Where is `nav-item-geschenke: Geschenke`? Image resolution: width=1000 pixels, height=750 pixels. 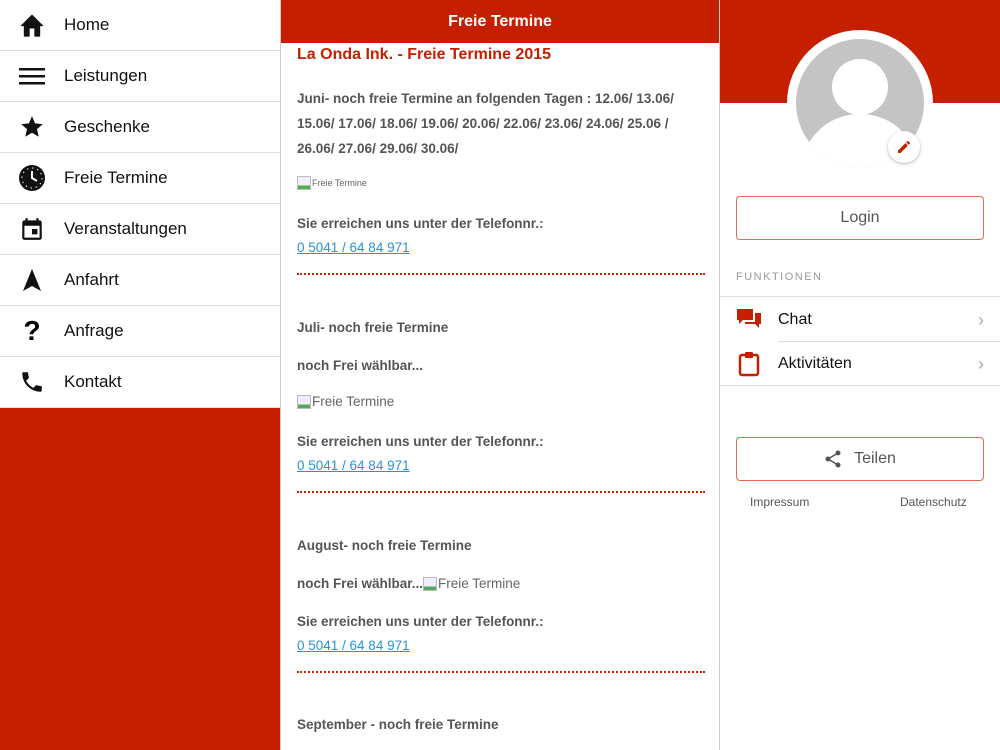
nav-item-geschenke: Geschenke is located at coordinates (140, 127).